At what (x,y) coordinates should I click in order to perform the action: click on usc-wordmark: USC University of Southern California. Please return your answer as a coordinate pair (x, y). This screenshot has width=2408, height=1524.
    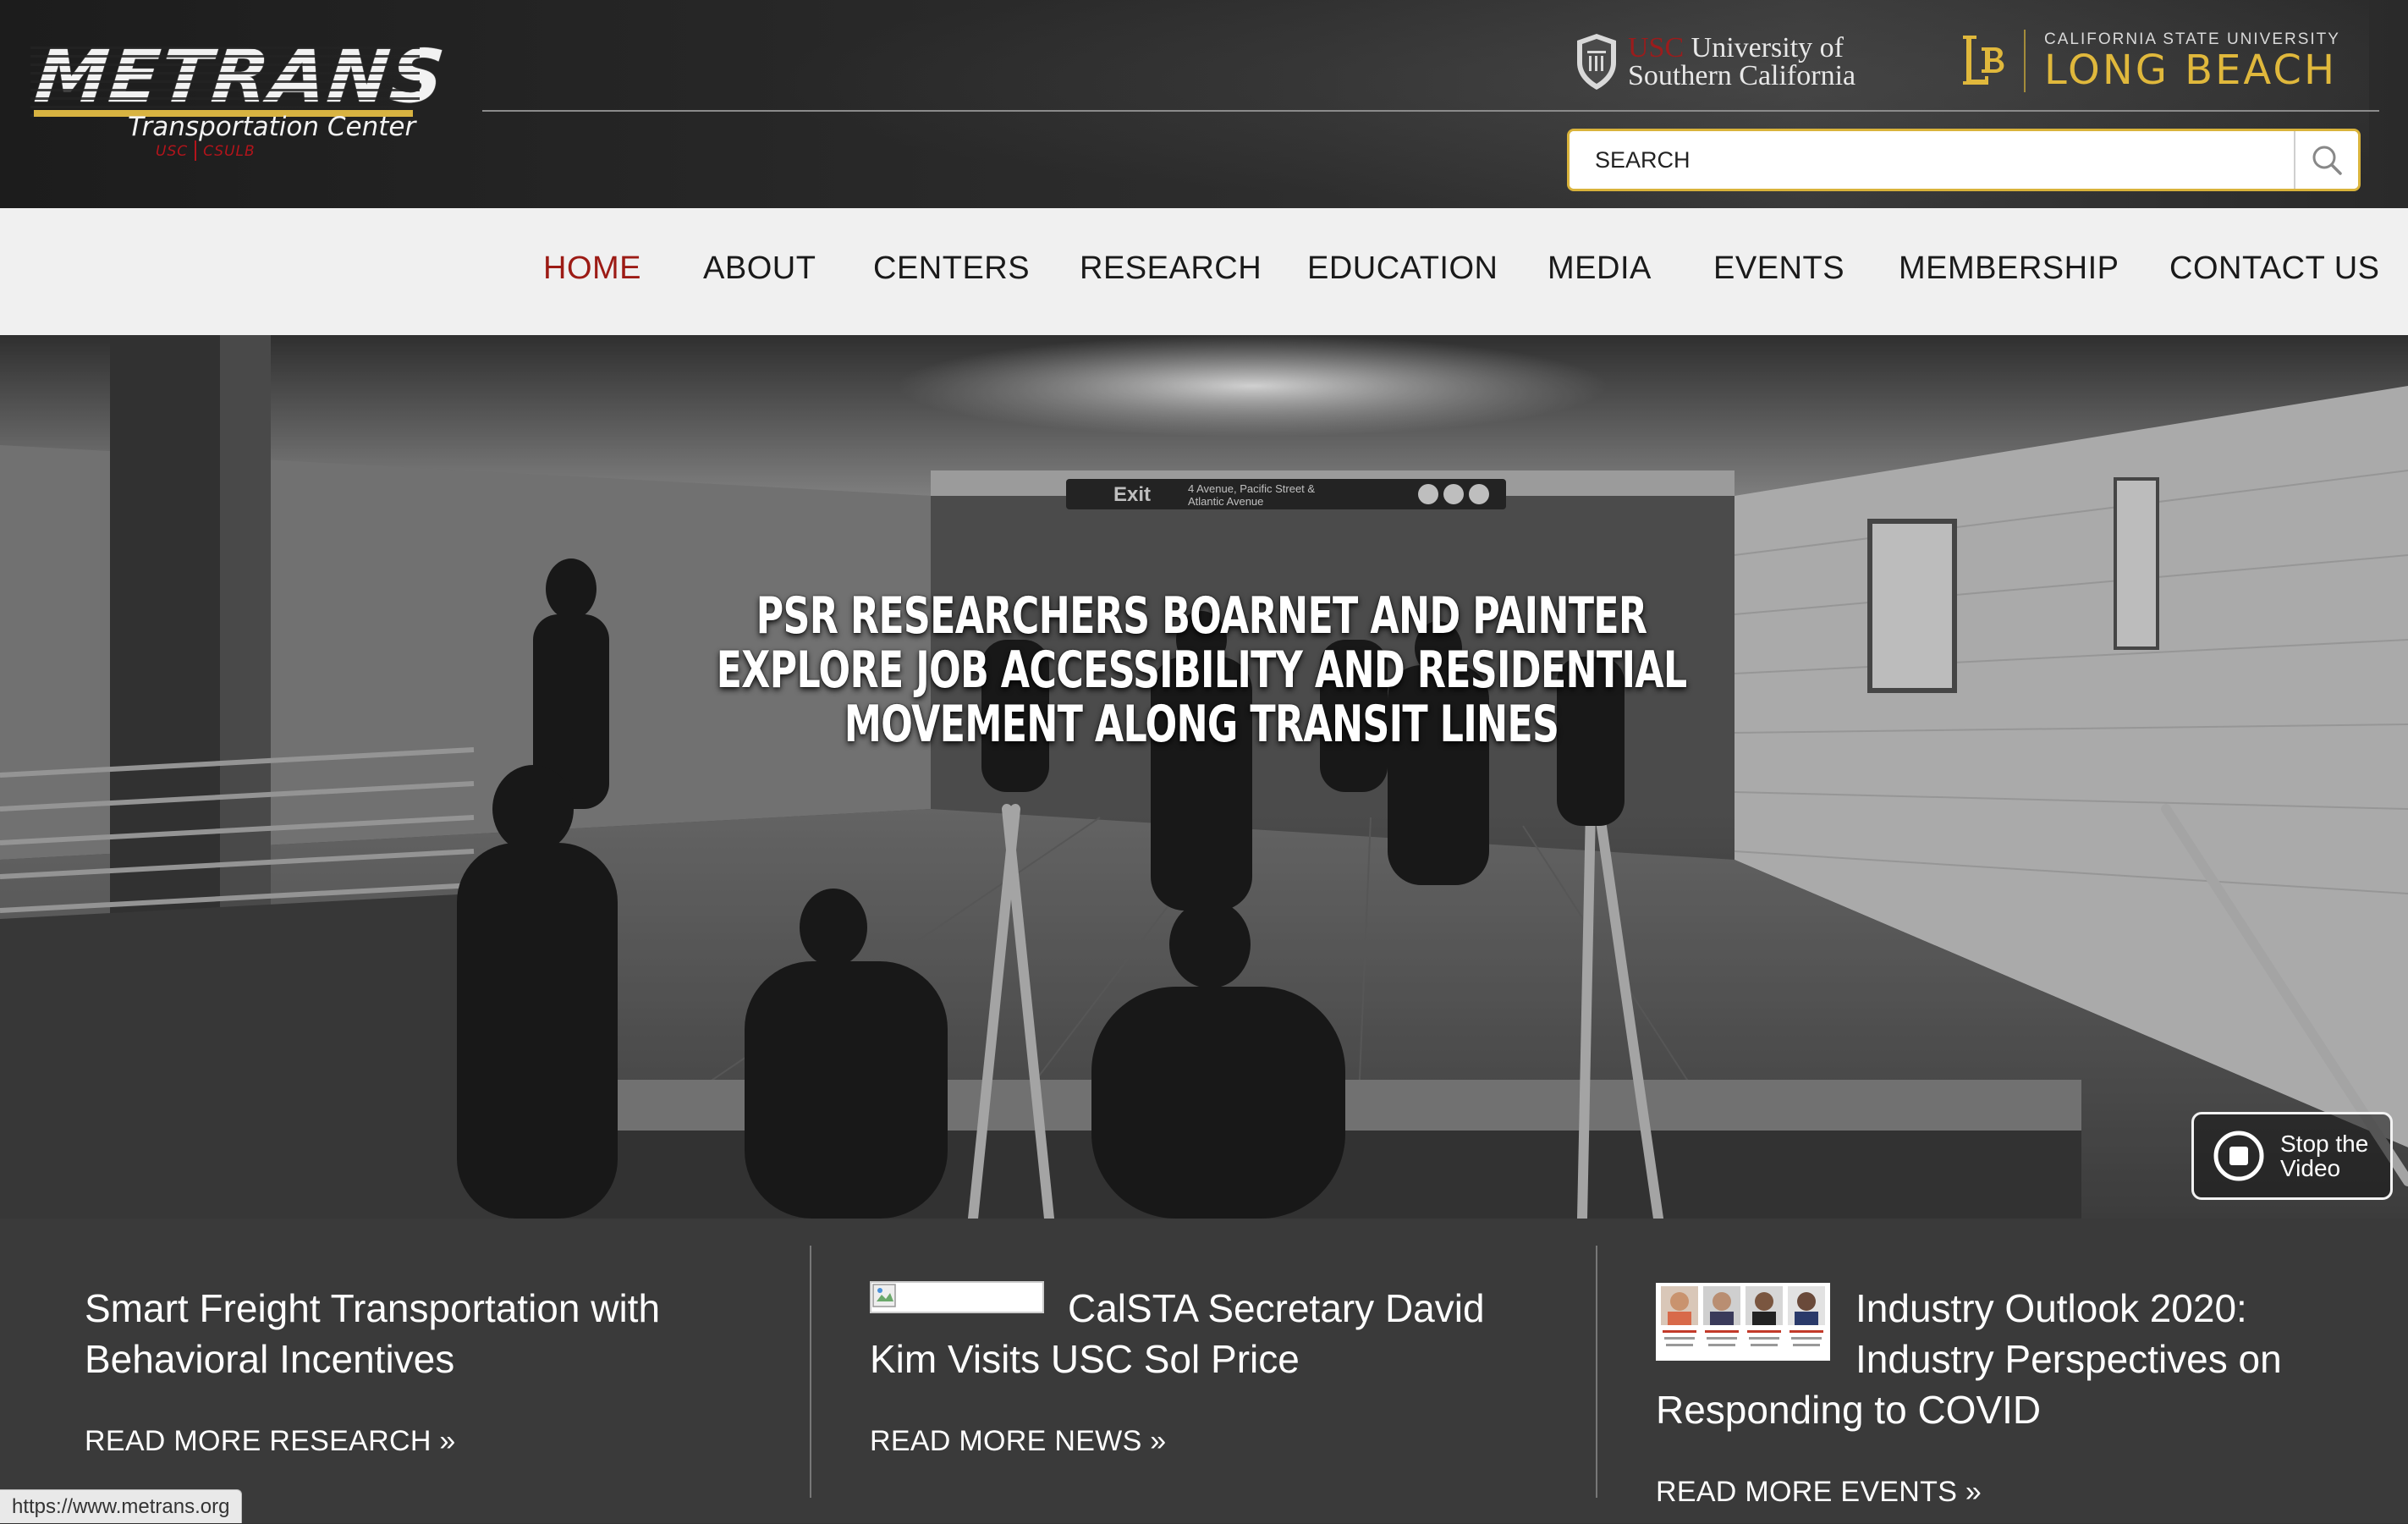
    Looking at the image, I should click on (1742, 62).